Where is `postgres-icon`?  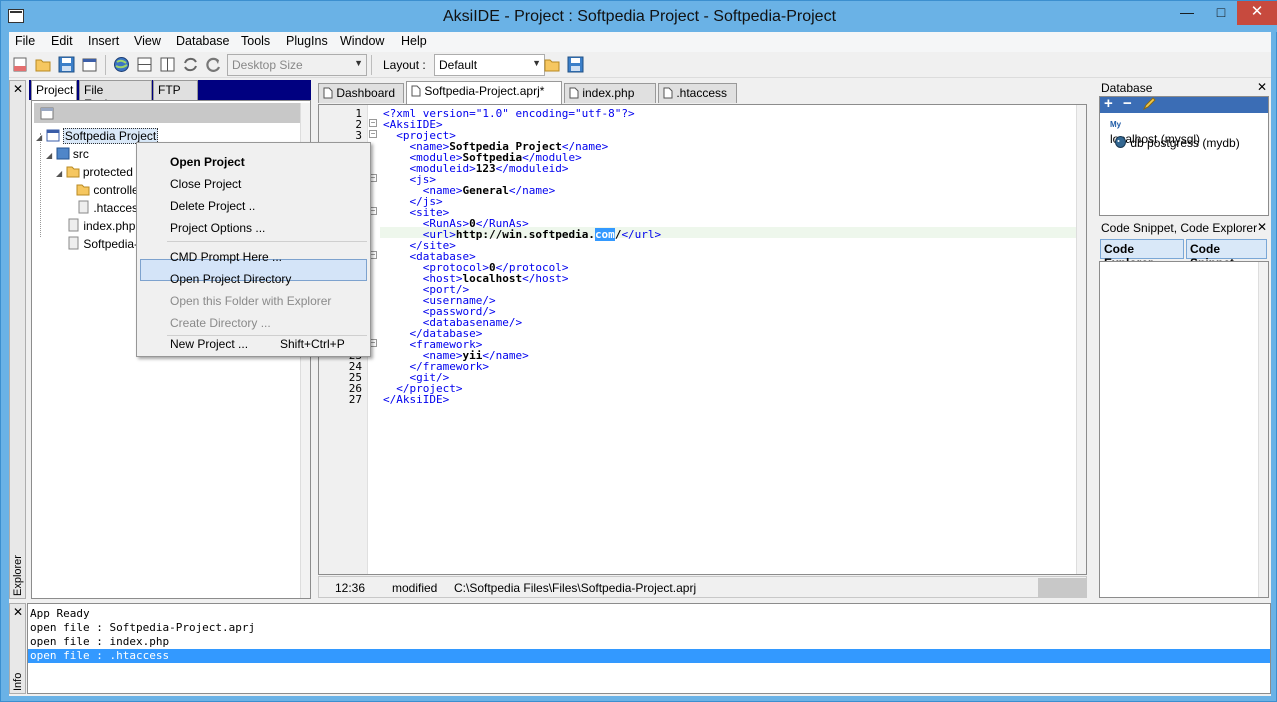
postgres-icon is located at coordinates (1120, 142).